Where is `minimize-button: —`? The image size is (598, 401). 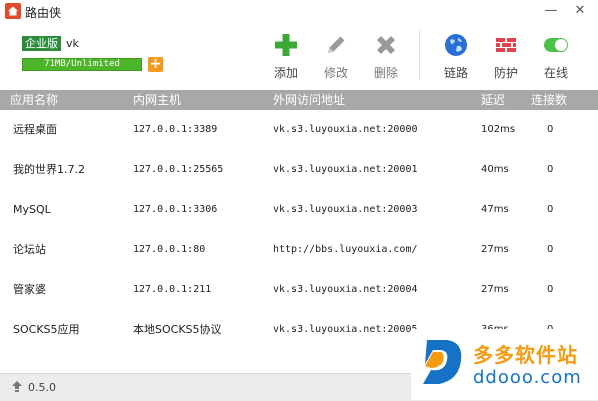
minimize-button: — is located at coordinates (551, 11).